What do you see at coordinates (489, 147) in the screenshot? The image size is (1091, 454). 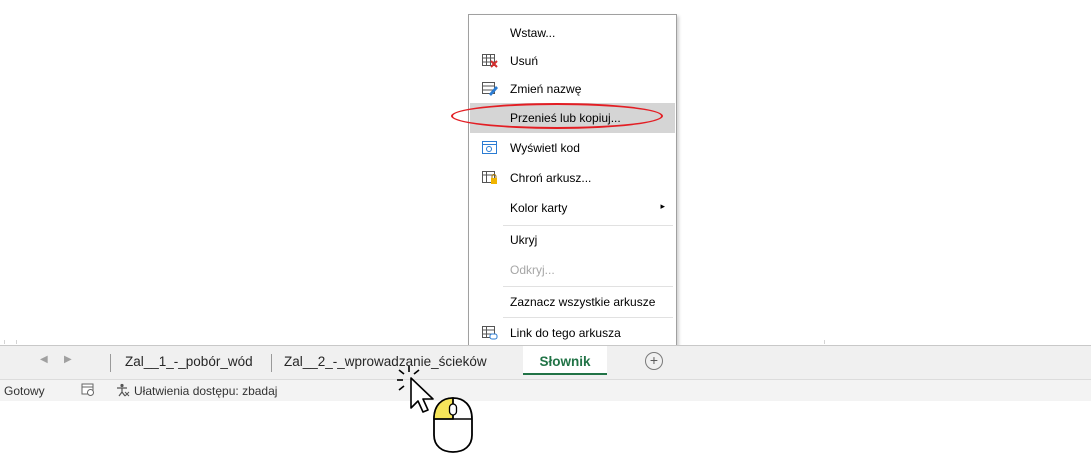 I see `view-code-icon` at bounding box center [489, 147].